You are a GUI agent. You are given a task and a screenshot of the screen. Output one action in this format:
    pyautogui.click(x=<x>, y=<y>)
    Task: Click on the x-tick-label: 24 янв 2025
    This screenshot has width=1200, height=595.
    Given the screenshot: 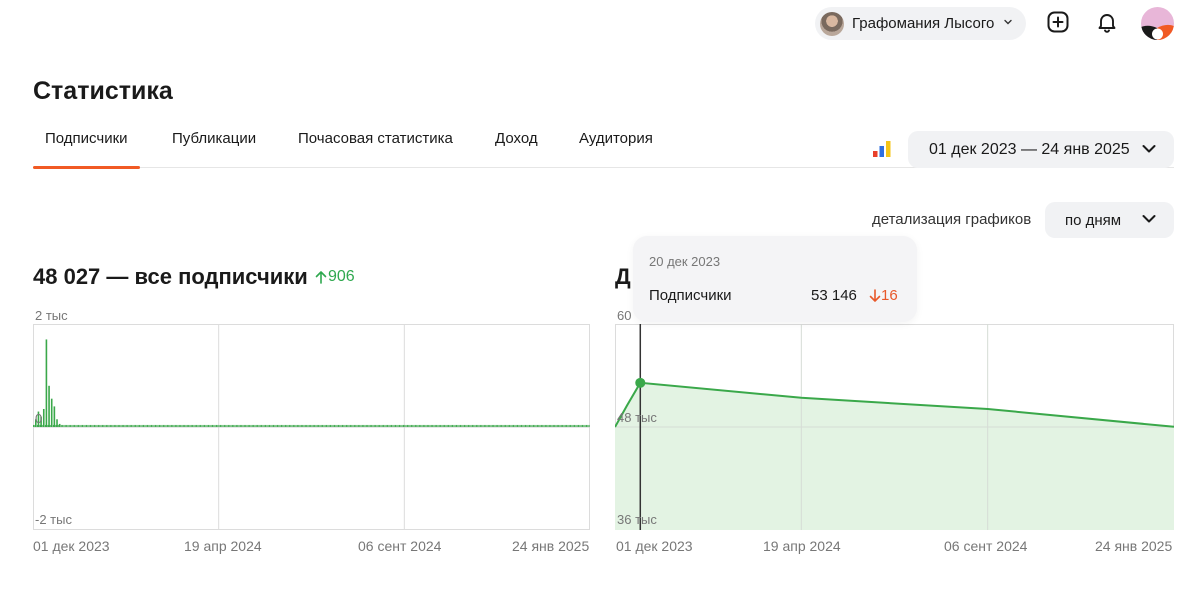 What is the action you would take?
    pyautogui.click(x=551, y=546)
    